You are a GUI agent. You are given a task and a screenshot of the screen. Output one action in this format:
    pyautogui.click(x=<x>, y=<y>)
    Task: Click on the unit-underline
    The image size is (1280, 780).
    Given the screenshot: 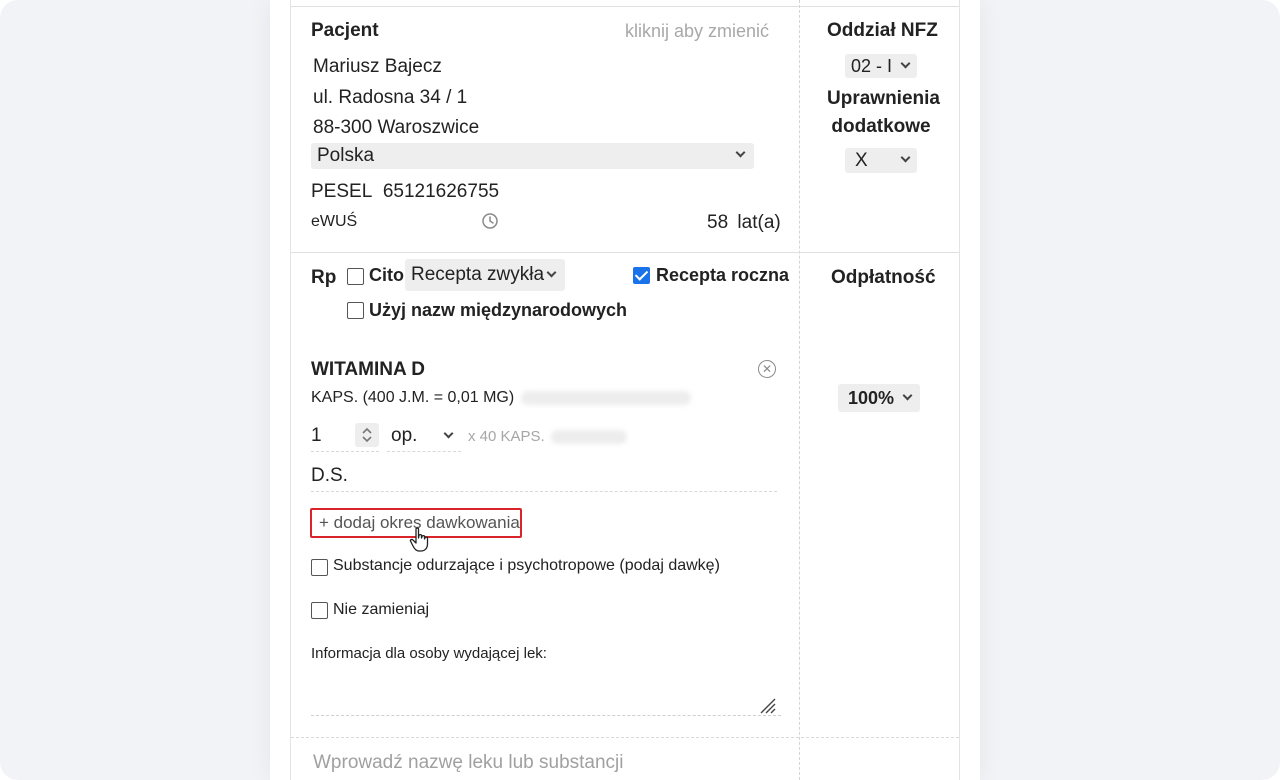 What is the action you would take?
    pyautogui.click(x=424, y=451)
    